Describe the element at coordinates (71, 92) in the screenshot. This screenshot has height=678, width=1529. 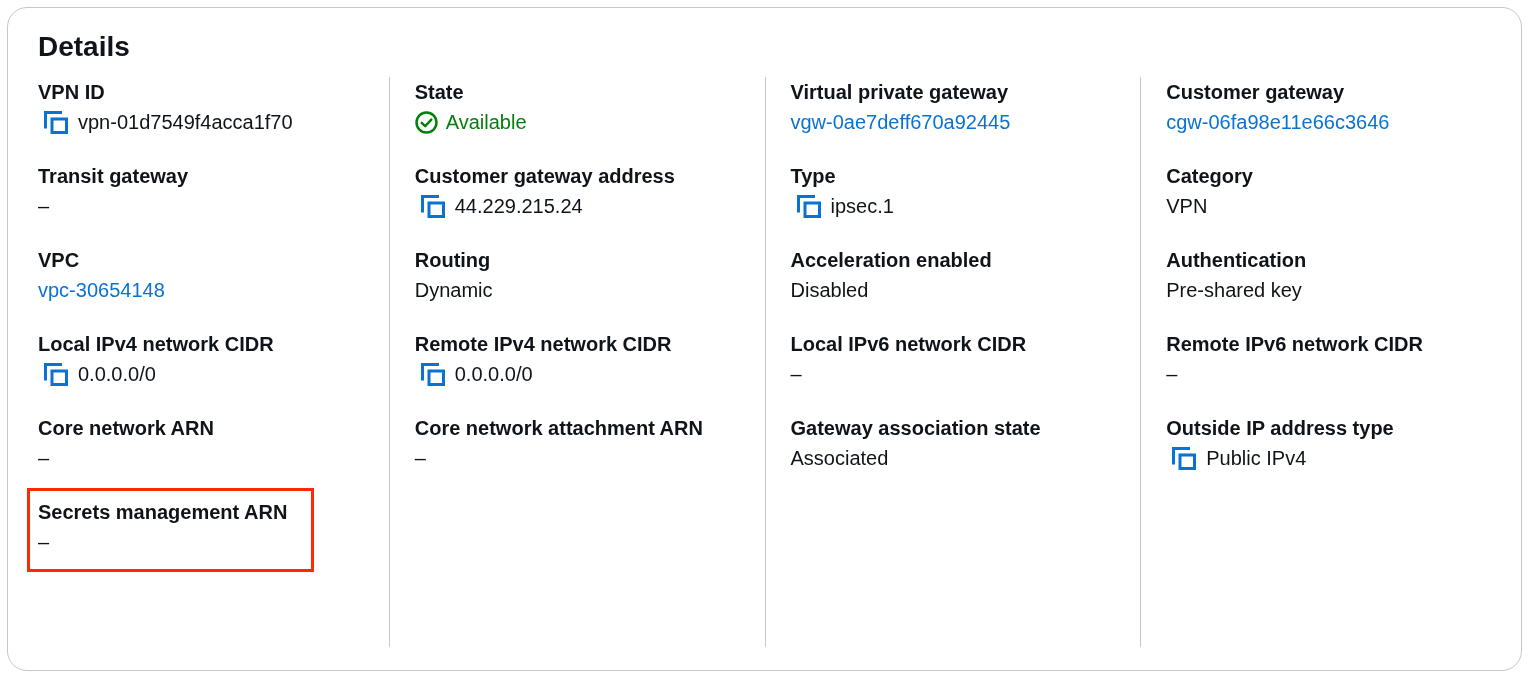
I see `field-label: VPN ID` at that location.